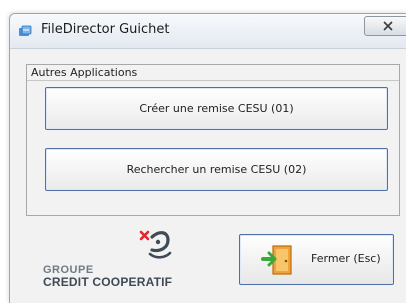 The image size is (406, 303). I want to click on window-title: FileDirector Guichet, so click(105, 29).